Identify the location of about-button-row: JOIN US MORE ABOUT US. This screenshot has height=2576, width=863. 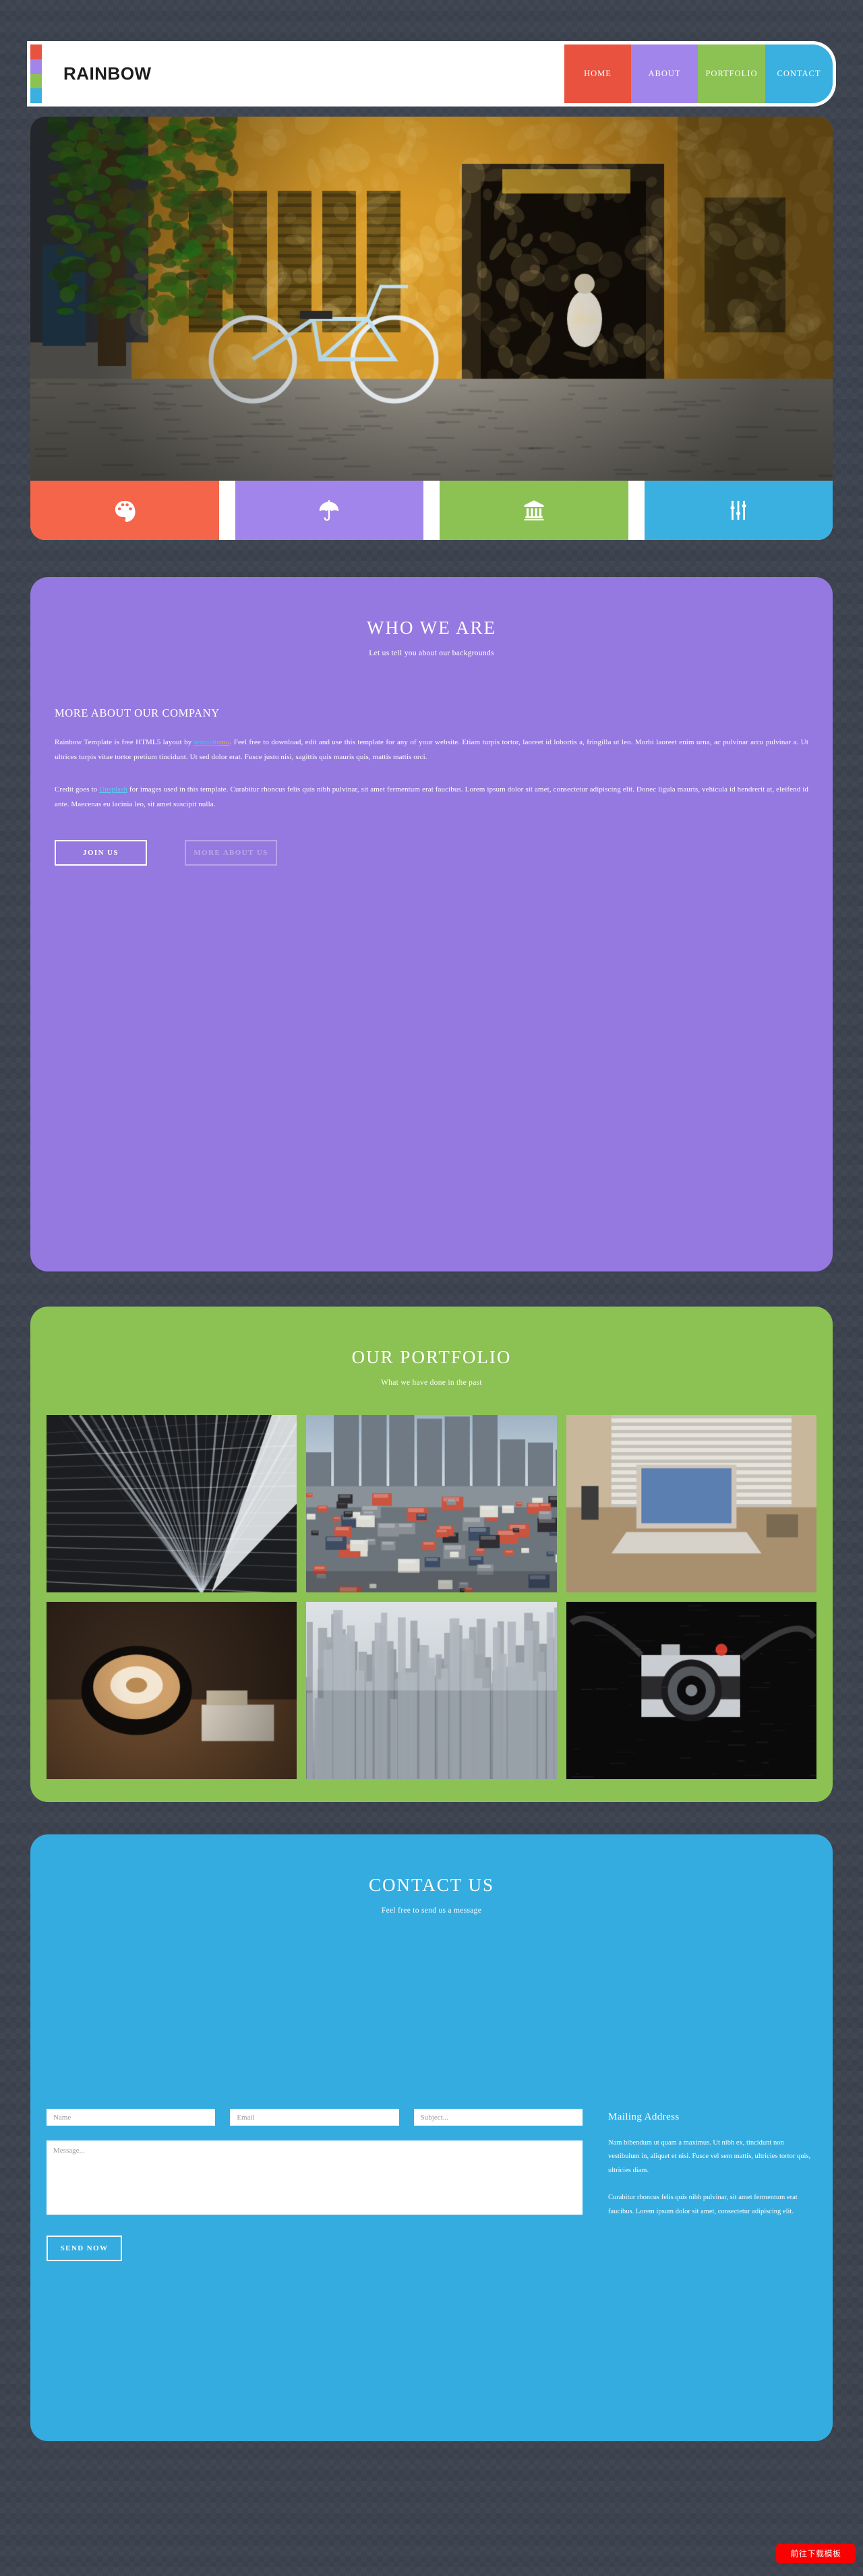
(436, 853).